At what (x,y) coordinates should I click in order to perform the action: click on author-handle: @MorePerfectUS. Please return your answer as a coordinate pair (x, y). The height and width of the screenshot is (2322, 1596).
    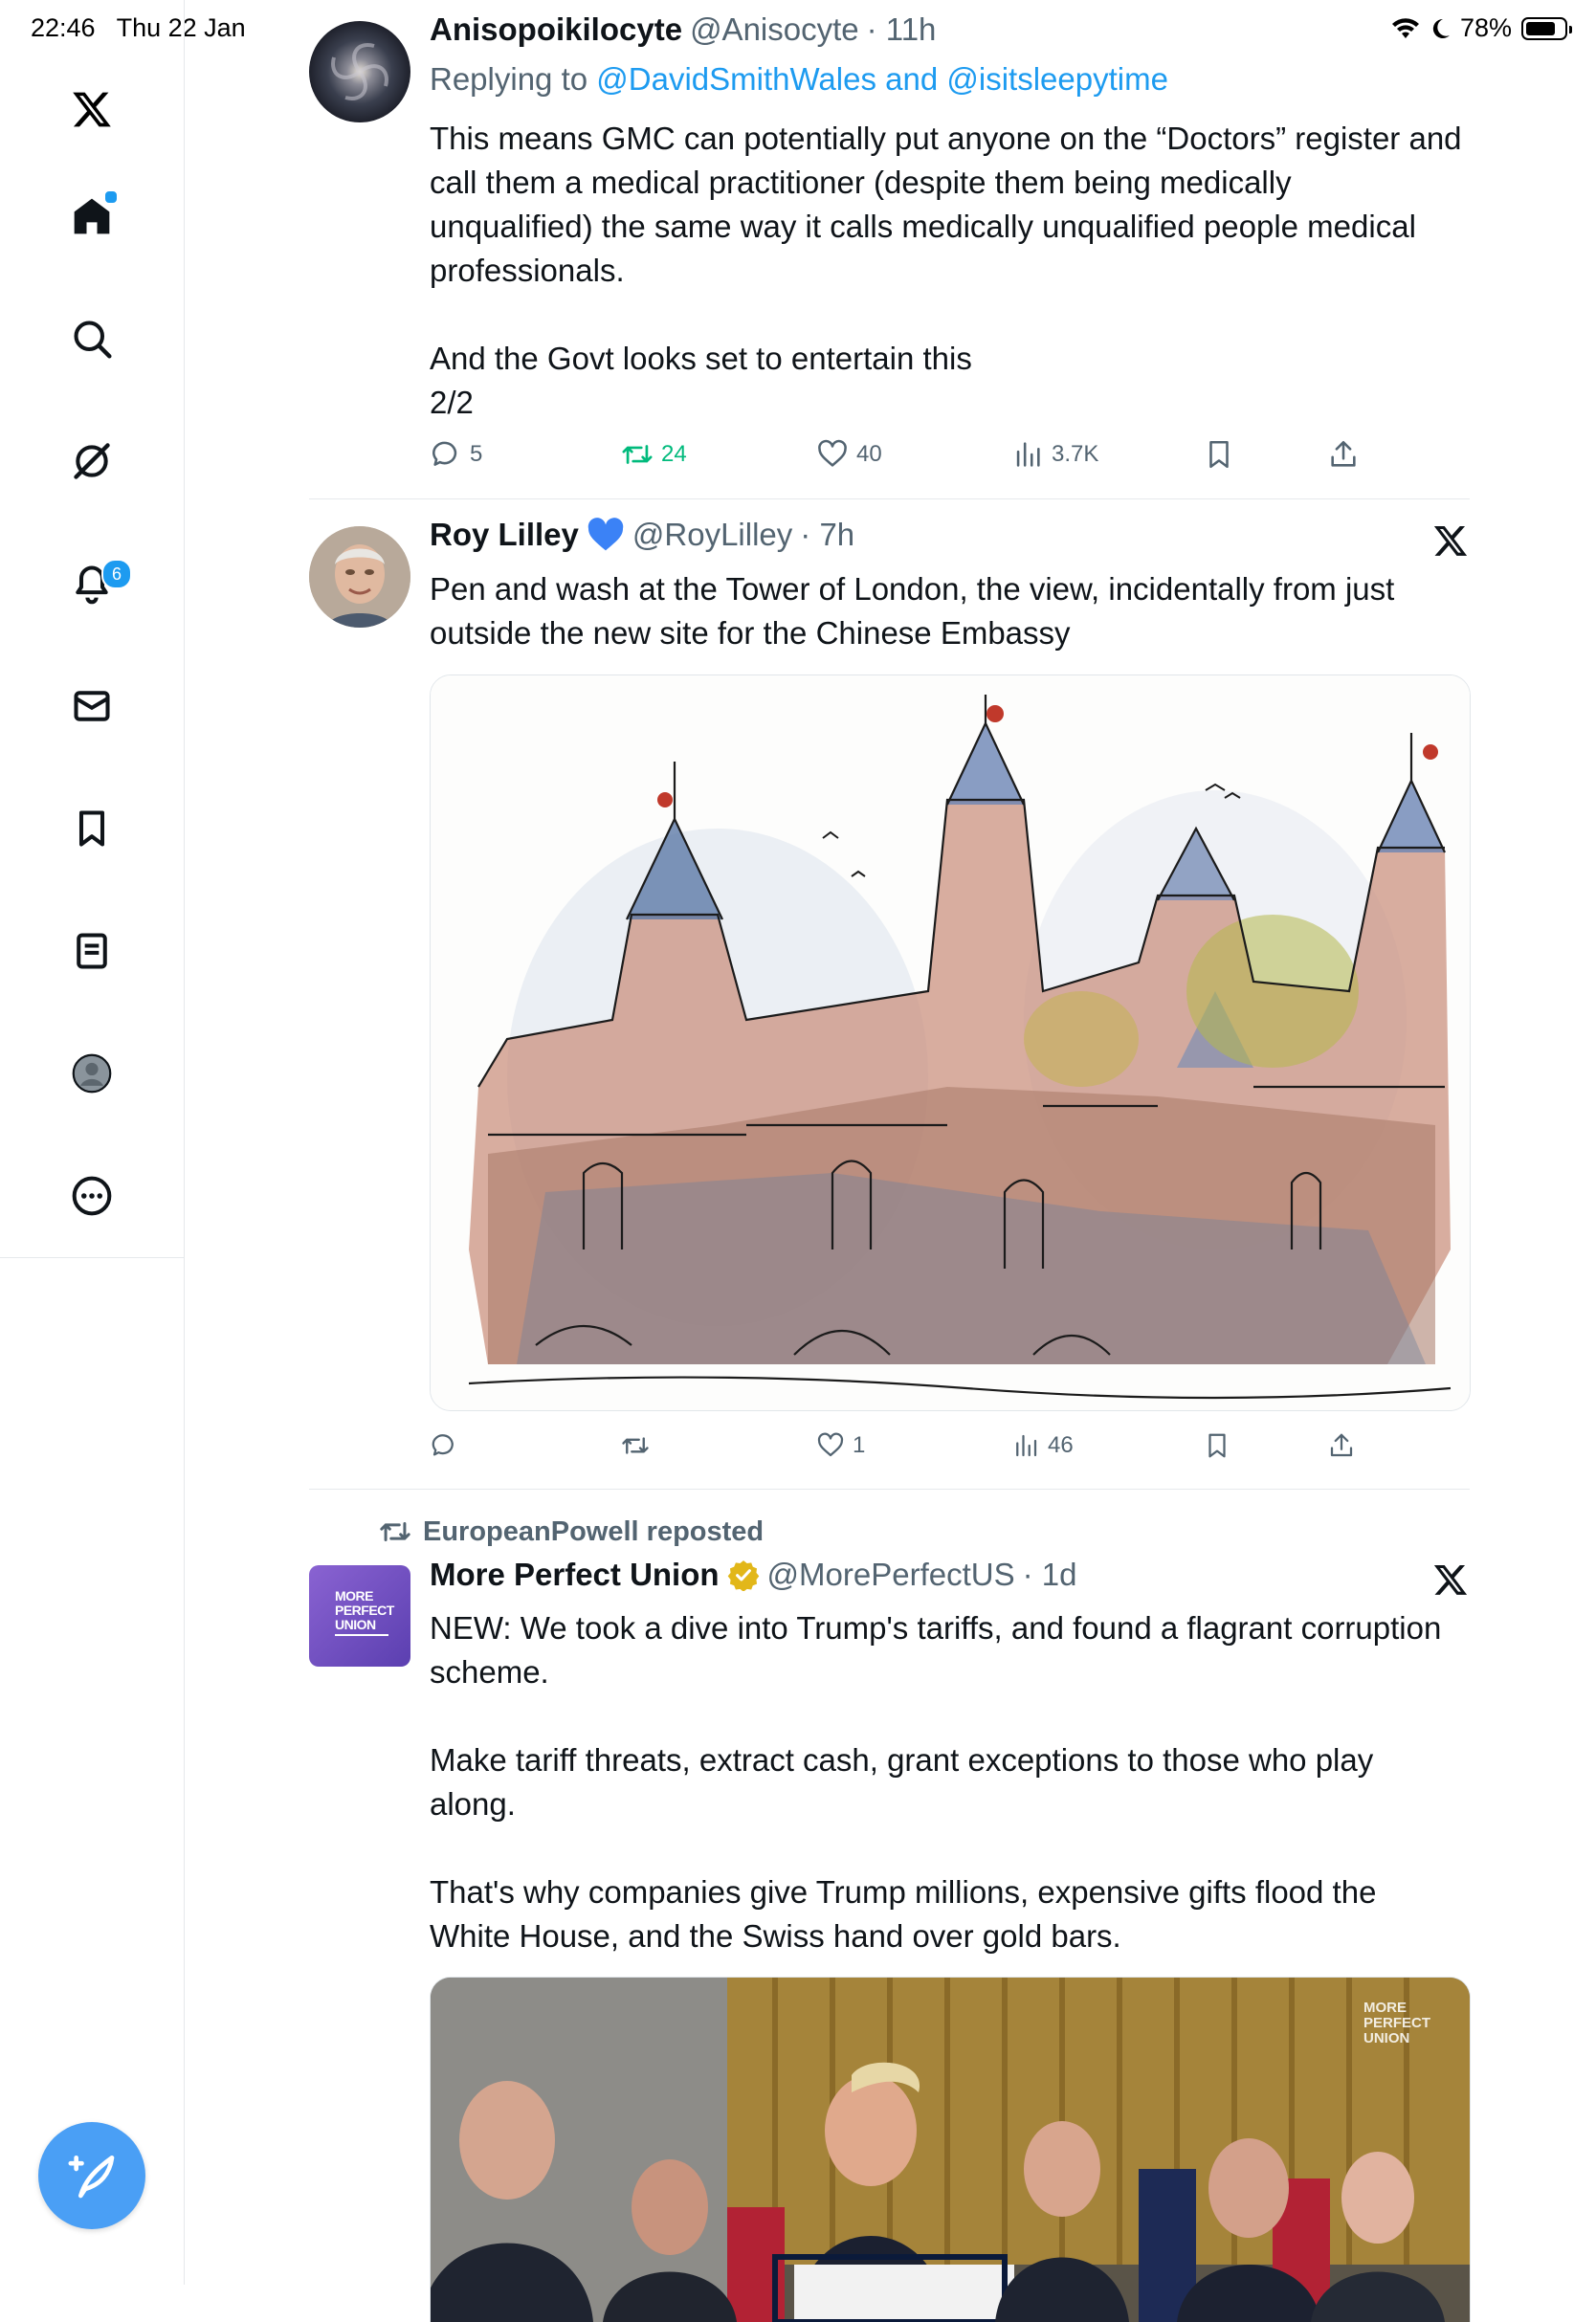
    Looking at the image, I should click on (891, 1575).